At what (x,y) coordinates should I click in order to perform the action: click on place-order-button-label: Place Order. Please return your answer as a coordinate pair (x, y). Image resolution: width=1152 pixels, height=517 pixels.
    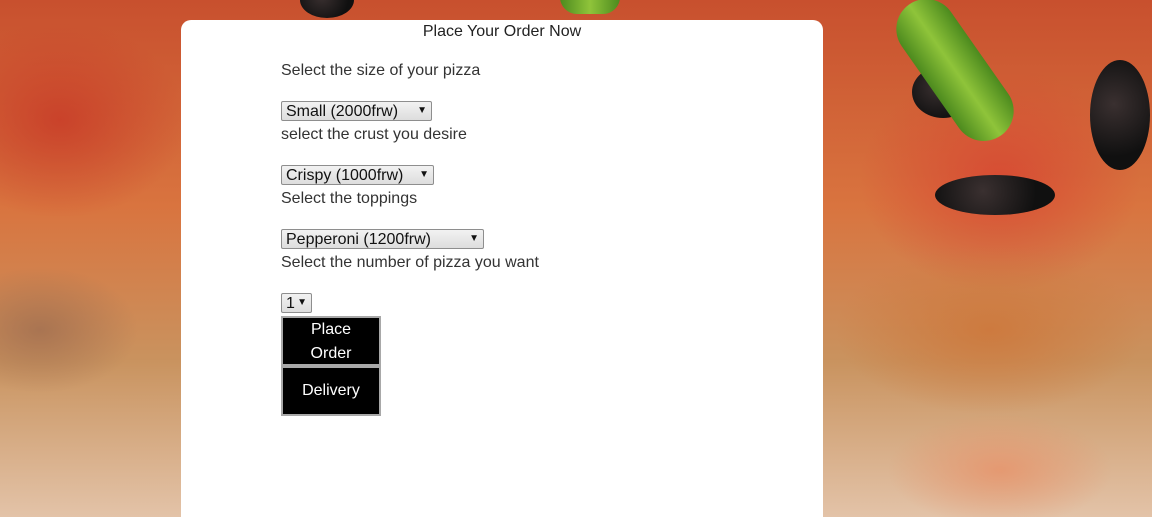
    Looking at the image, I should click on (331, 341).